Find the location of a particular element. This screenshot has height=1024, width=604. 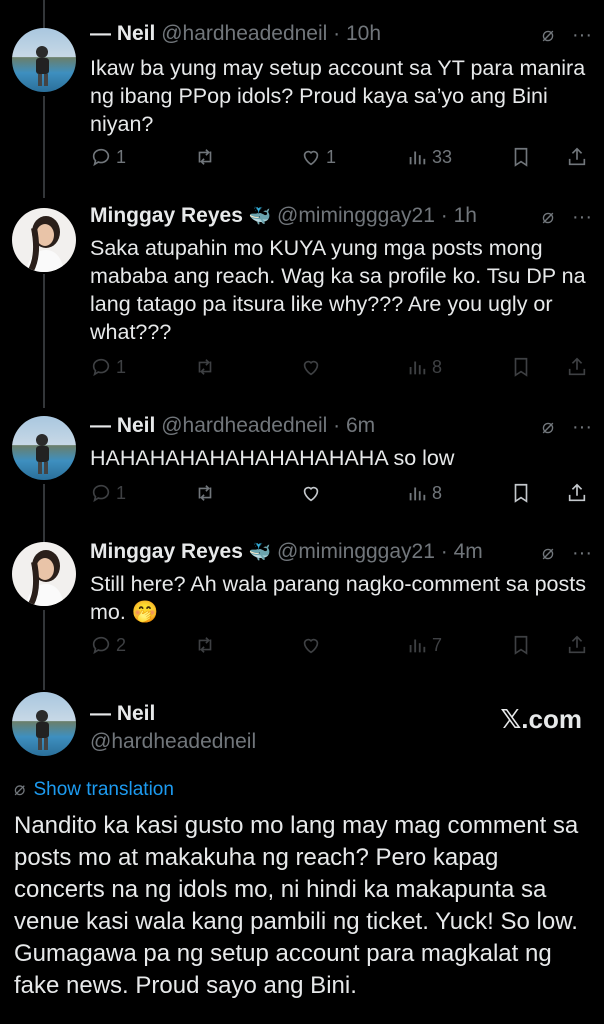

x-logo: 𝕏.com is located at coordinates (541, 719).